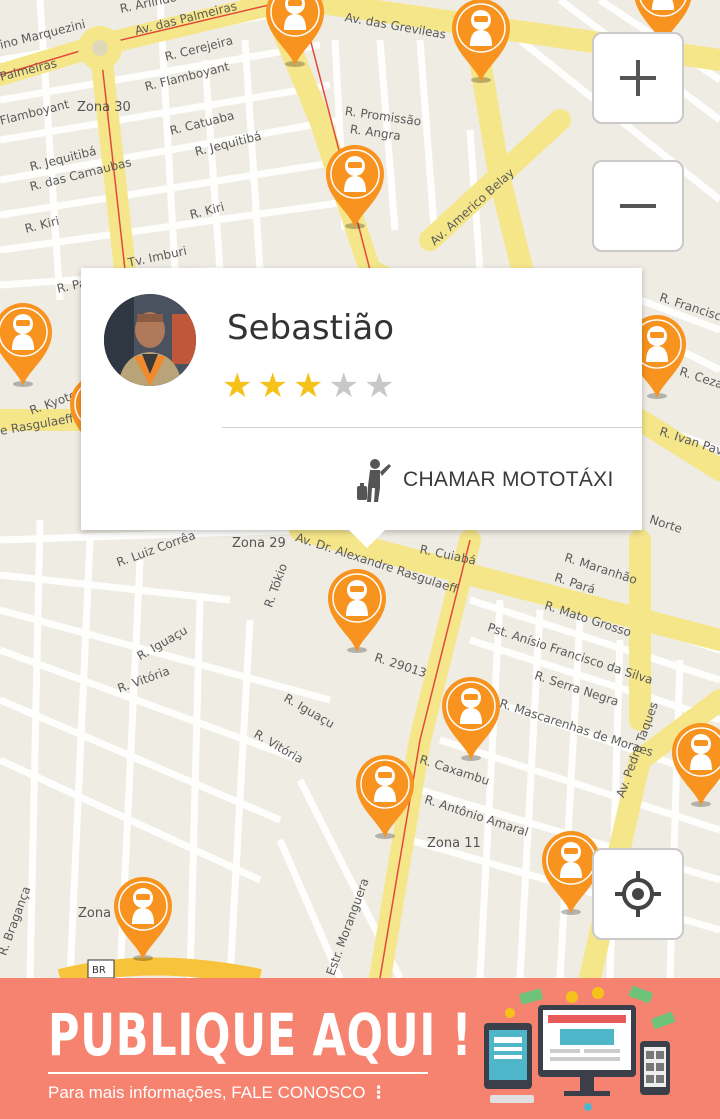 The width and height of the screenshot is (720, 1119). I want to click on call-mototaxi-button: CHAMAR MOTOTÁXI, so click(485, 480).